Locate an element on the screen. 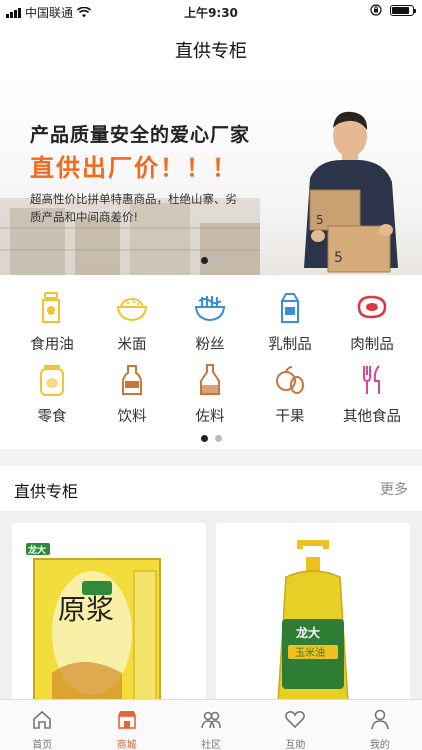 Image resolution: width=422 pixels, height=750 pixels. seasoning-bottle-icon is located at coordinates (210, 379).